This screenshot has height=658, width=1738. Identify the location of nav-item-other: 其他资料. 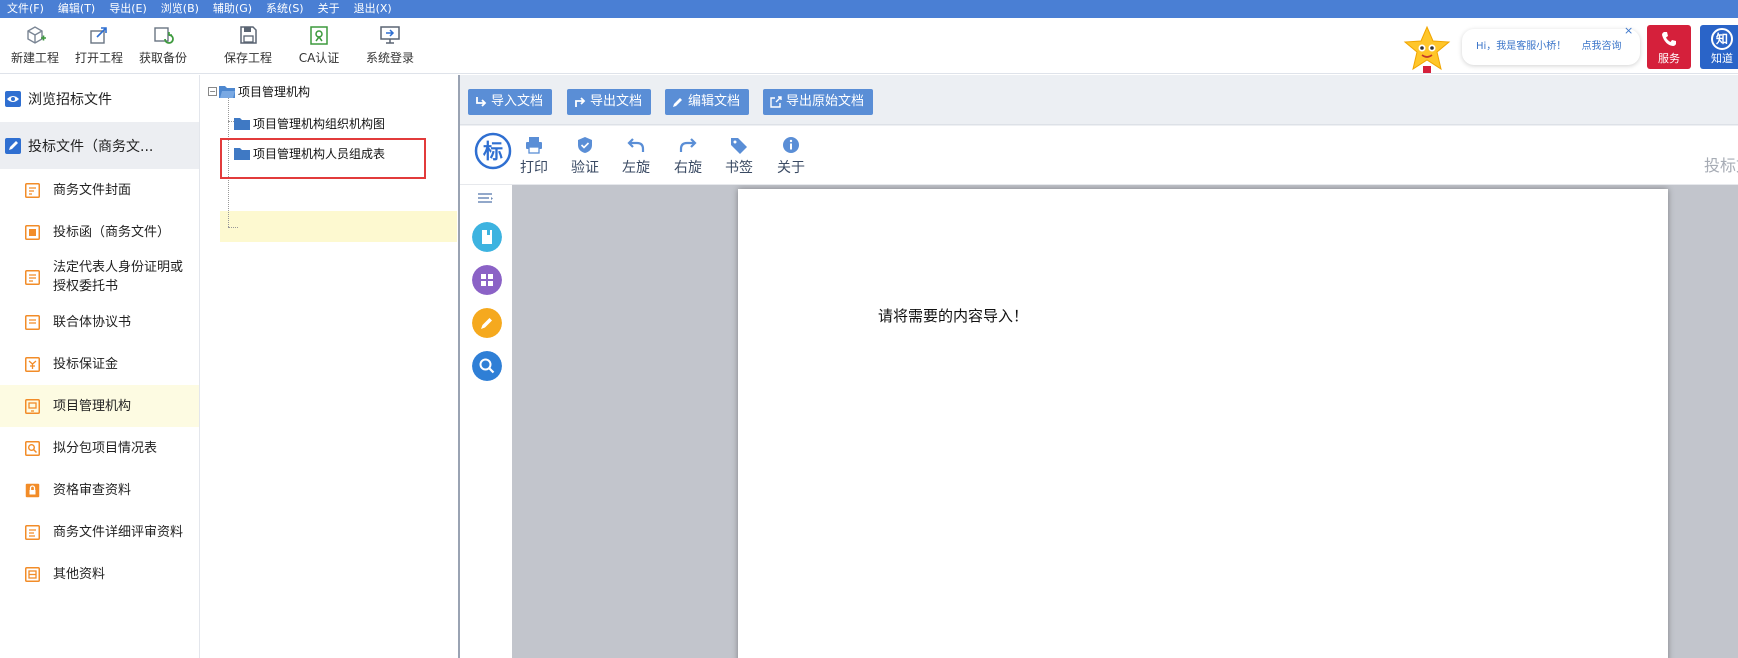
(99, 574).